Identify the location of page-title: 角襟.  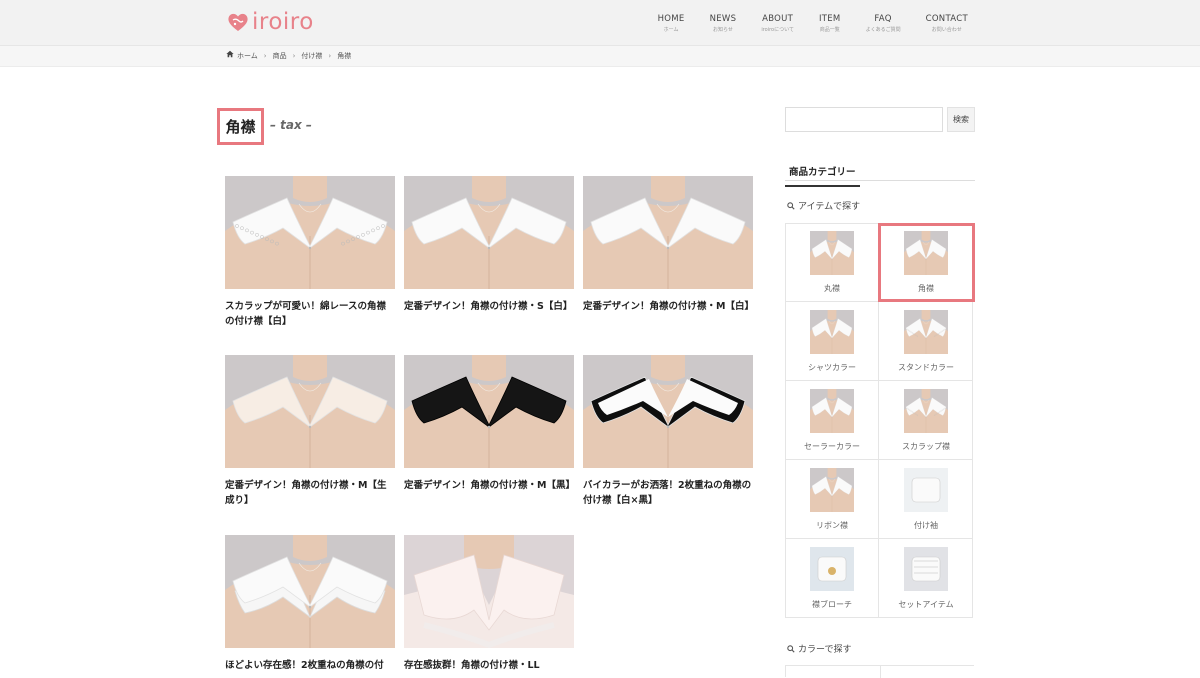
(240, 127).